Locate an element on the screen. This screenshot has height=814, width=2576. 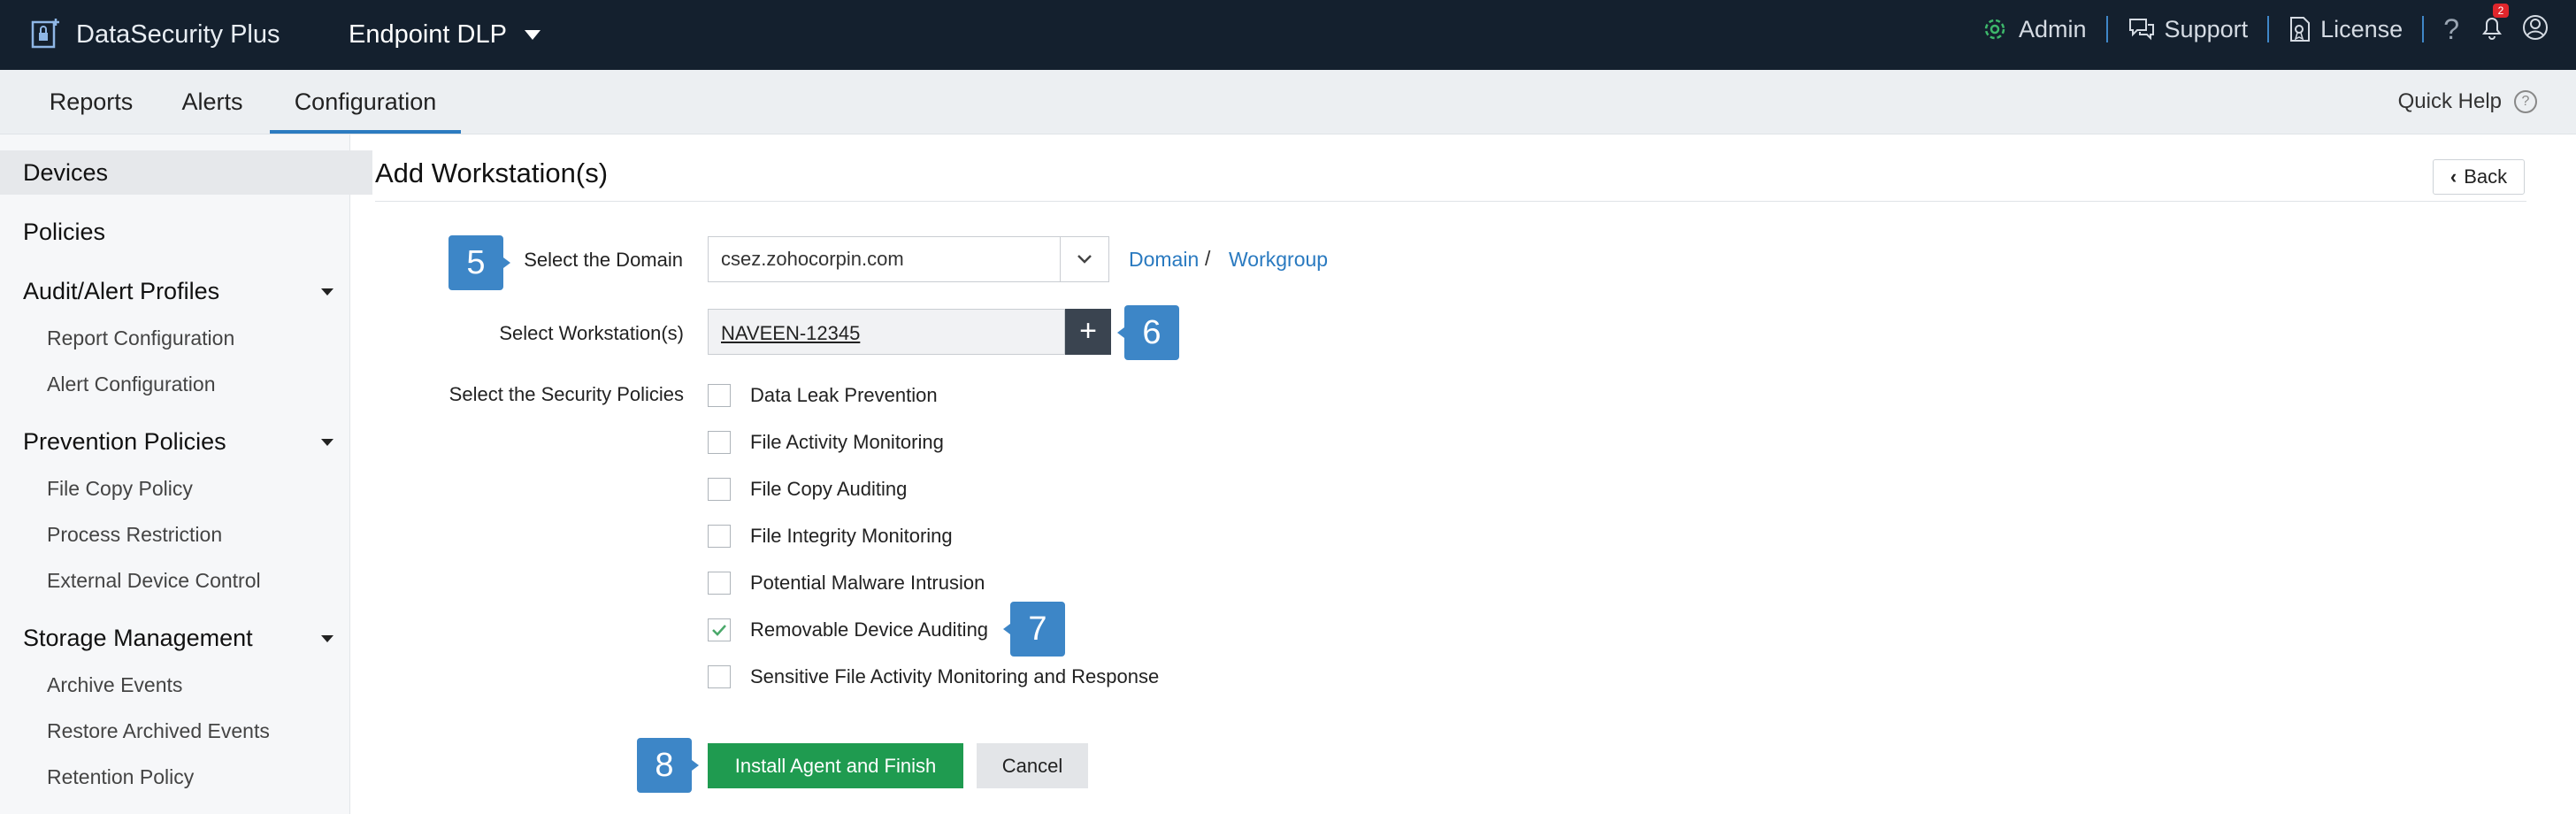
sidebar-item-external-device-control: External Device Control is located at coordinates (198, 580).